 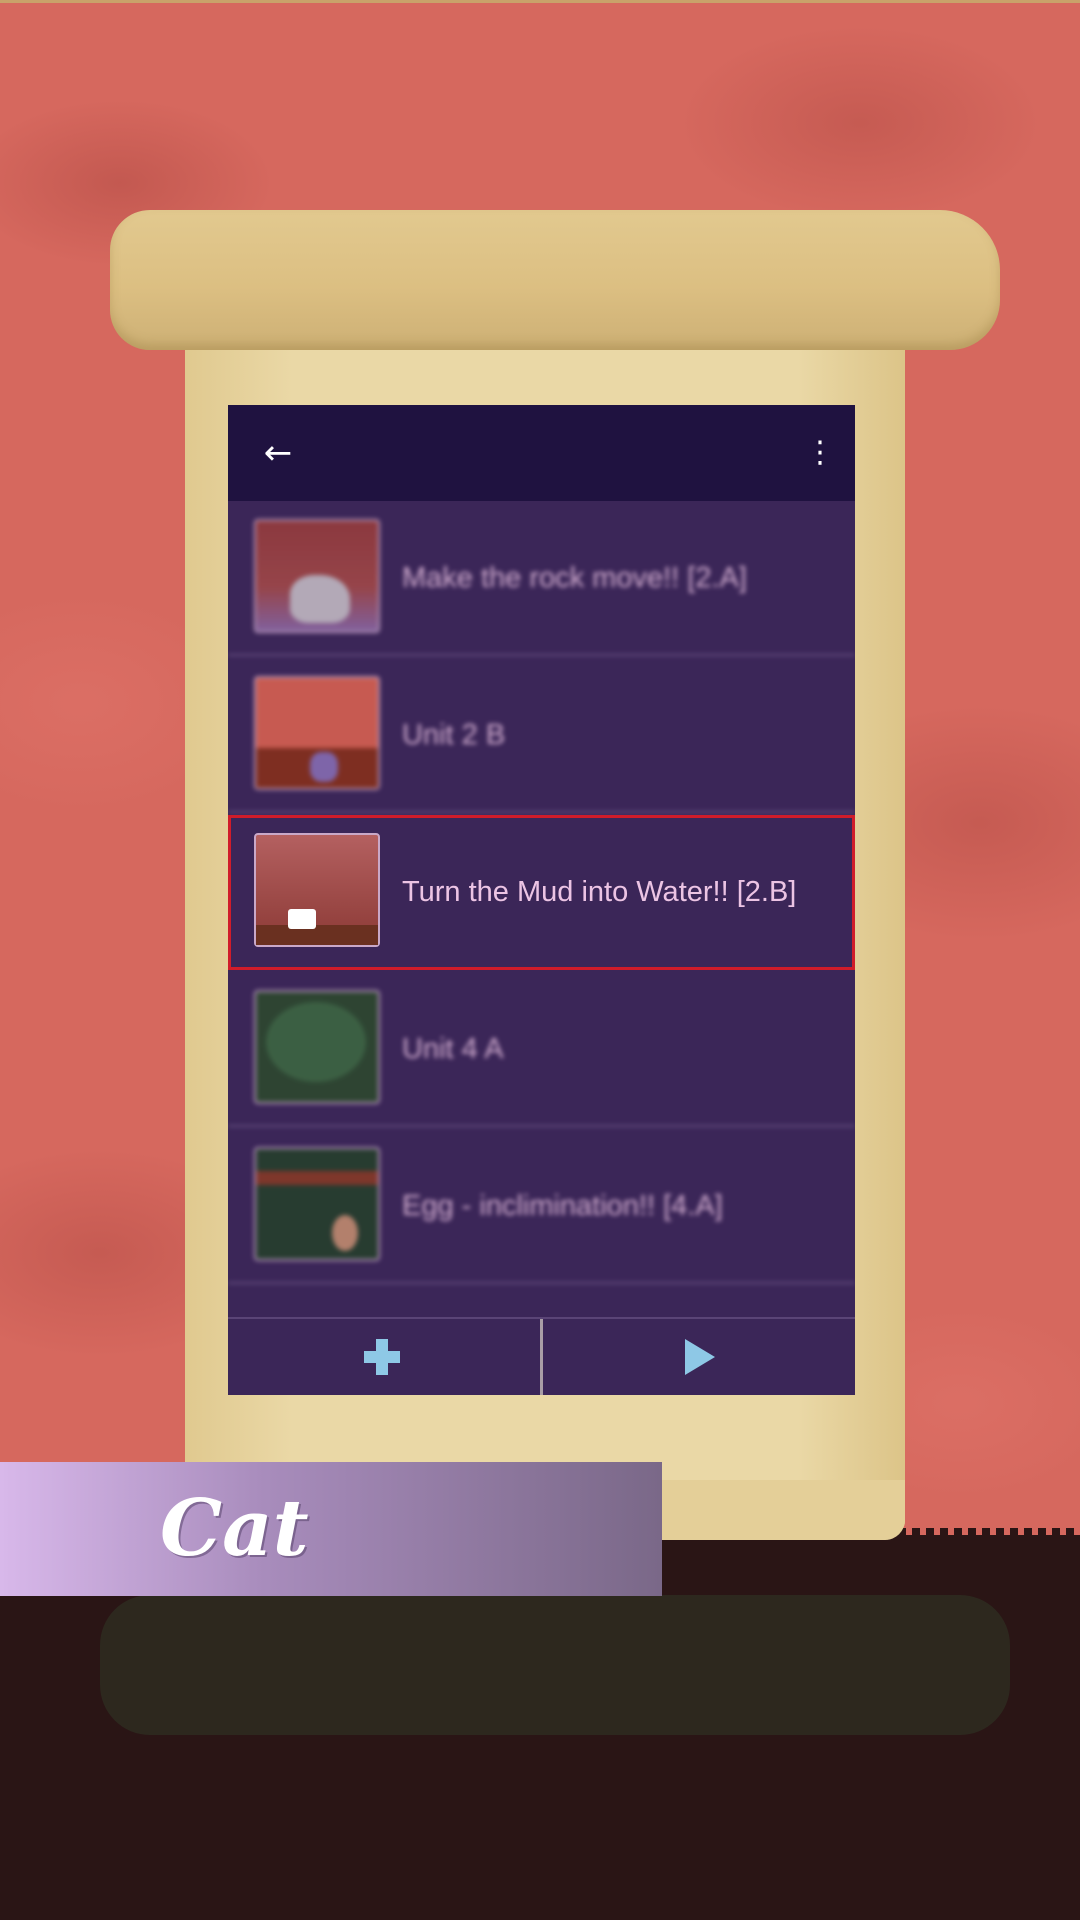 I want to click on character-name: Cat, so click(x=234, y=1528).